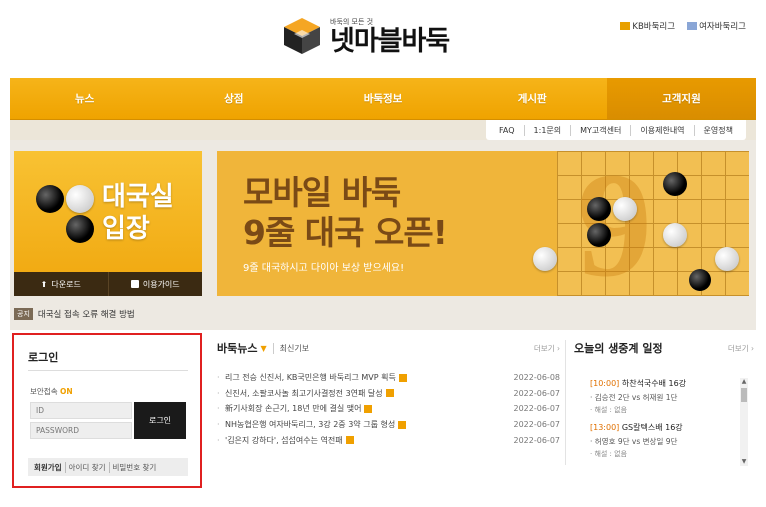 Image resolution: width=766 pixels, height=507 pixels. I want to click on news-item: · 新기사회장 손근기, 18년 만에 결실 맺어 2022-06-07, so click(388, 409).